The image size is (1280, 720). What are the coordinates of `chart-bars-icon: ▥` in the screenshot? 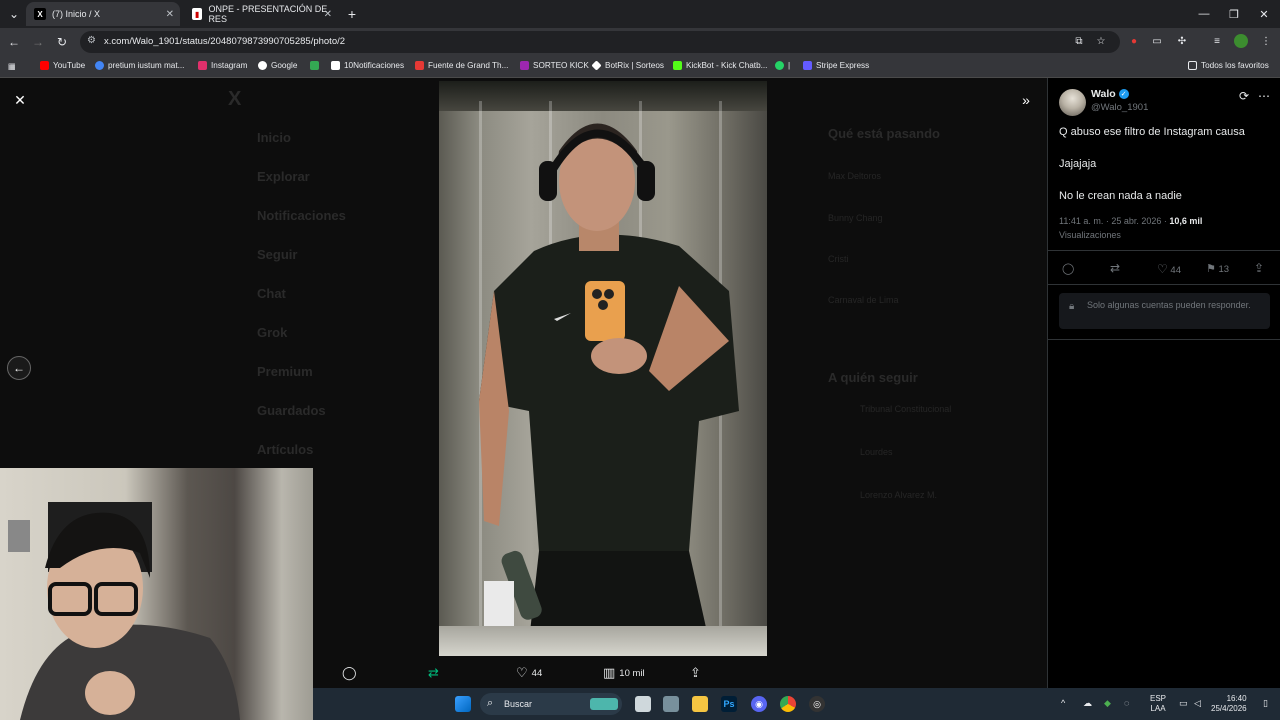 It's located at (609, 672).